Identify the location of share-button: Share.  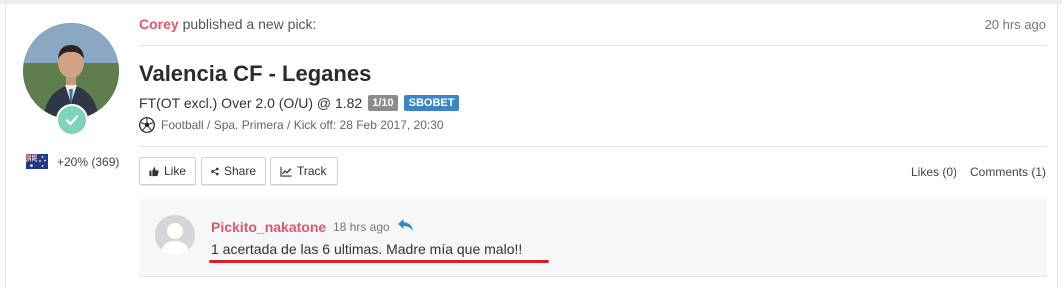
(233, 171).